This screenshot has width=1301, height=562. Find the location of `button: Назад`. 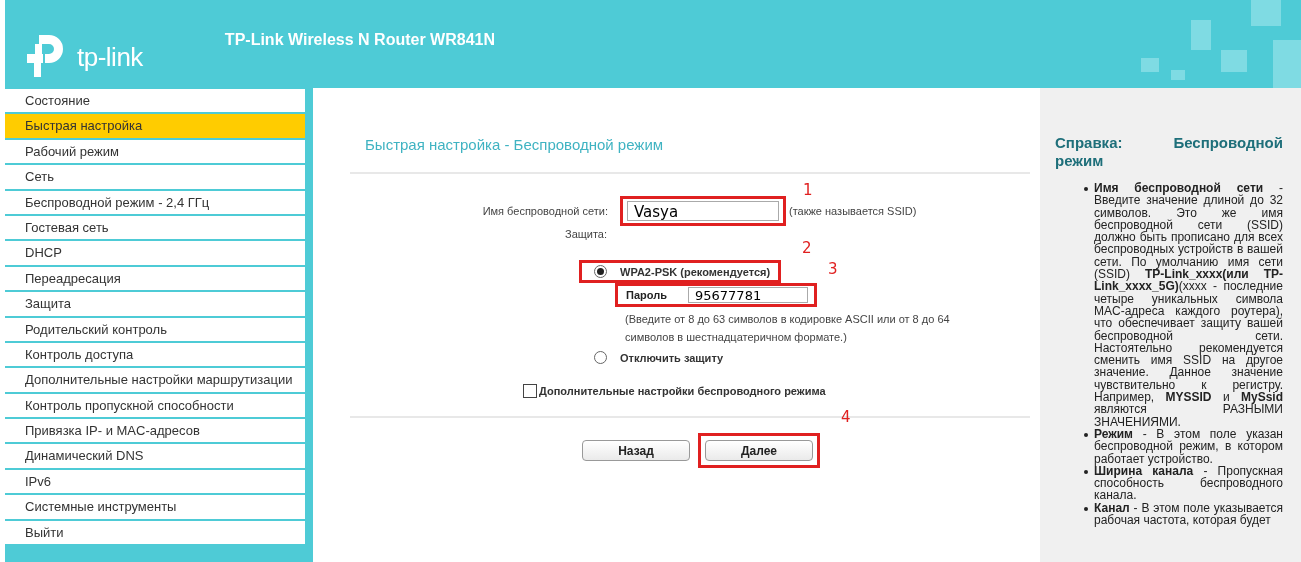

button: Назад is located at coordinates (636, 450).